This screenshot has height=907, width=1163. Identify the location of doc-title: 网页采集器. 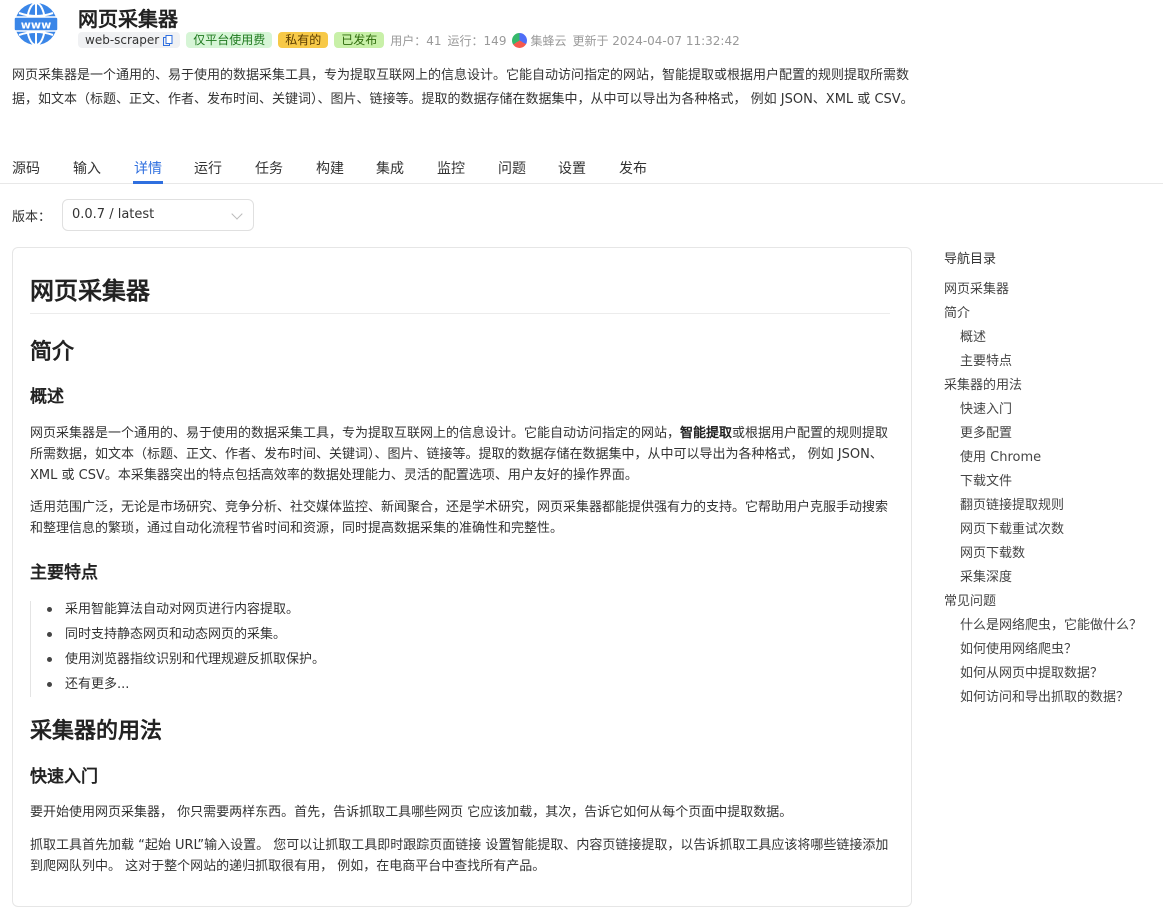
(90, 291).